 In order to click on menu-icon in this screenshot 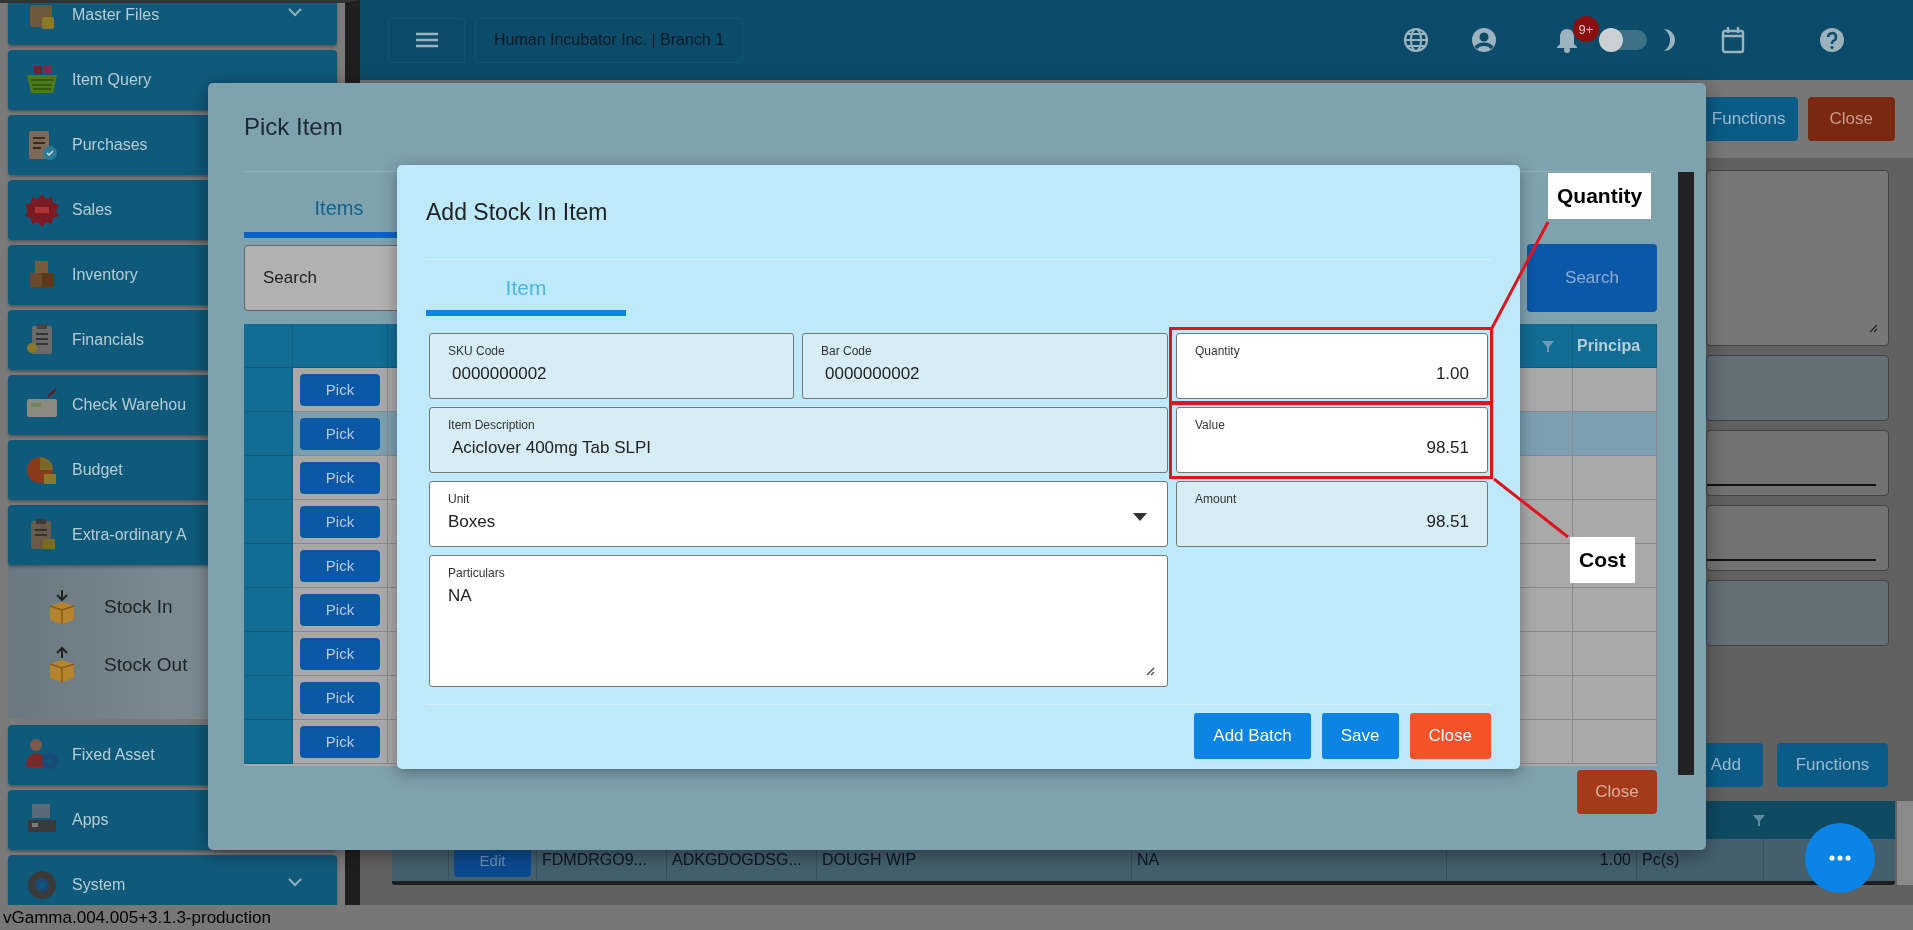, I will do `click(426, 40)`.